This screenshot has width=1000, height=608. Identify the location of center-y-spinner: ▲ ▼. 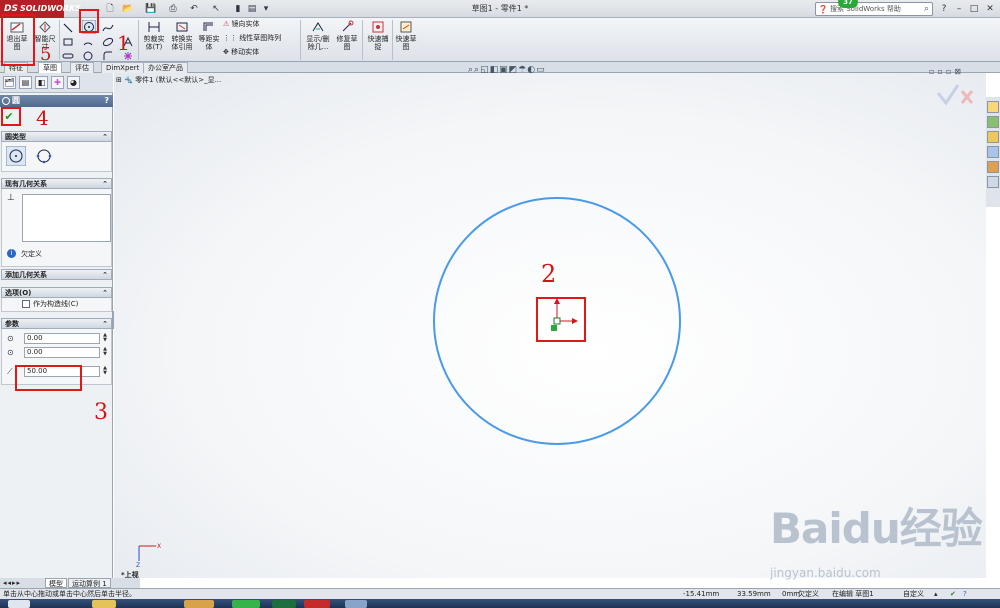
(105, 352).